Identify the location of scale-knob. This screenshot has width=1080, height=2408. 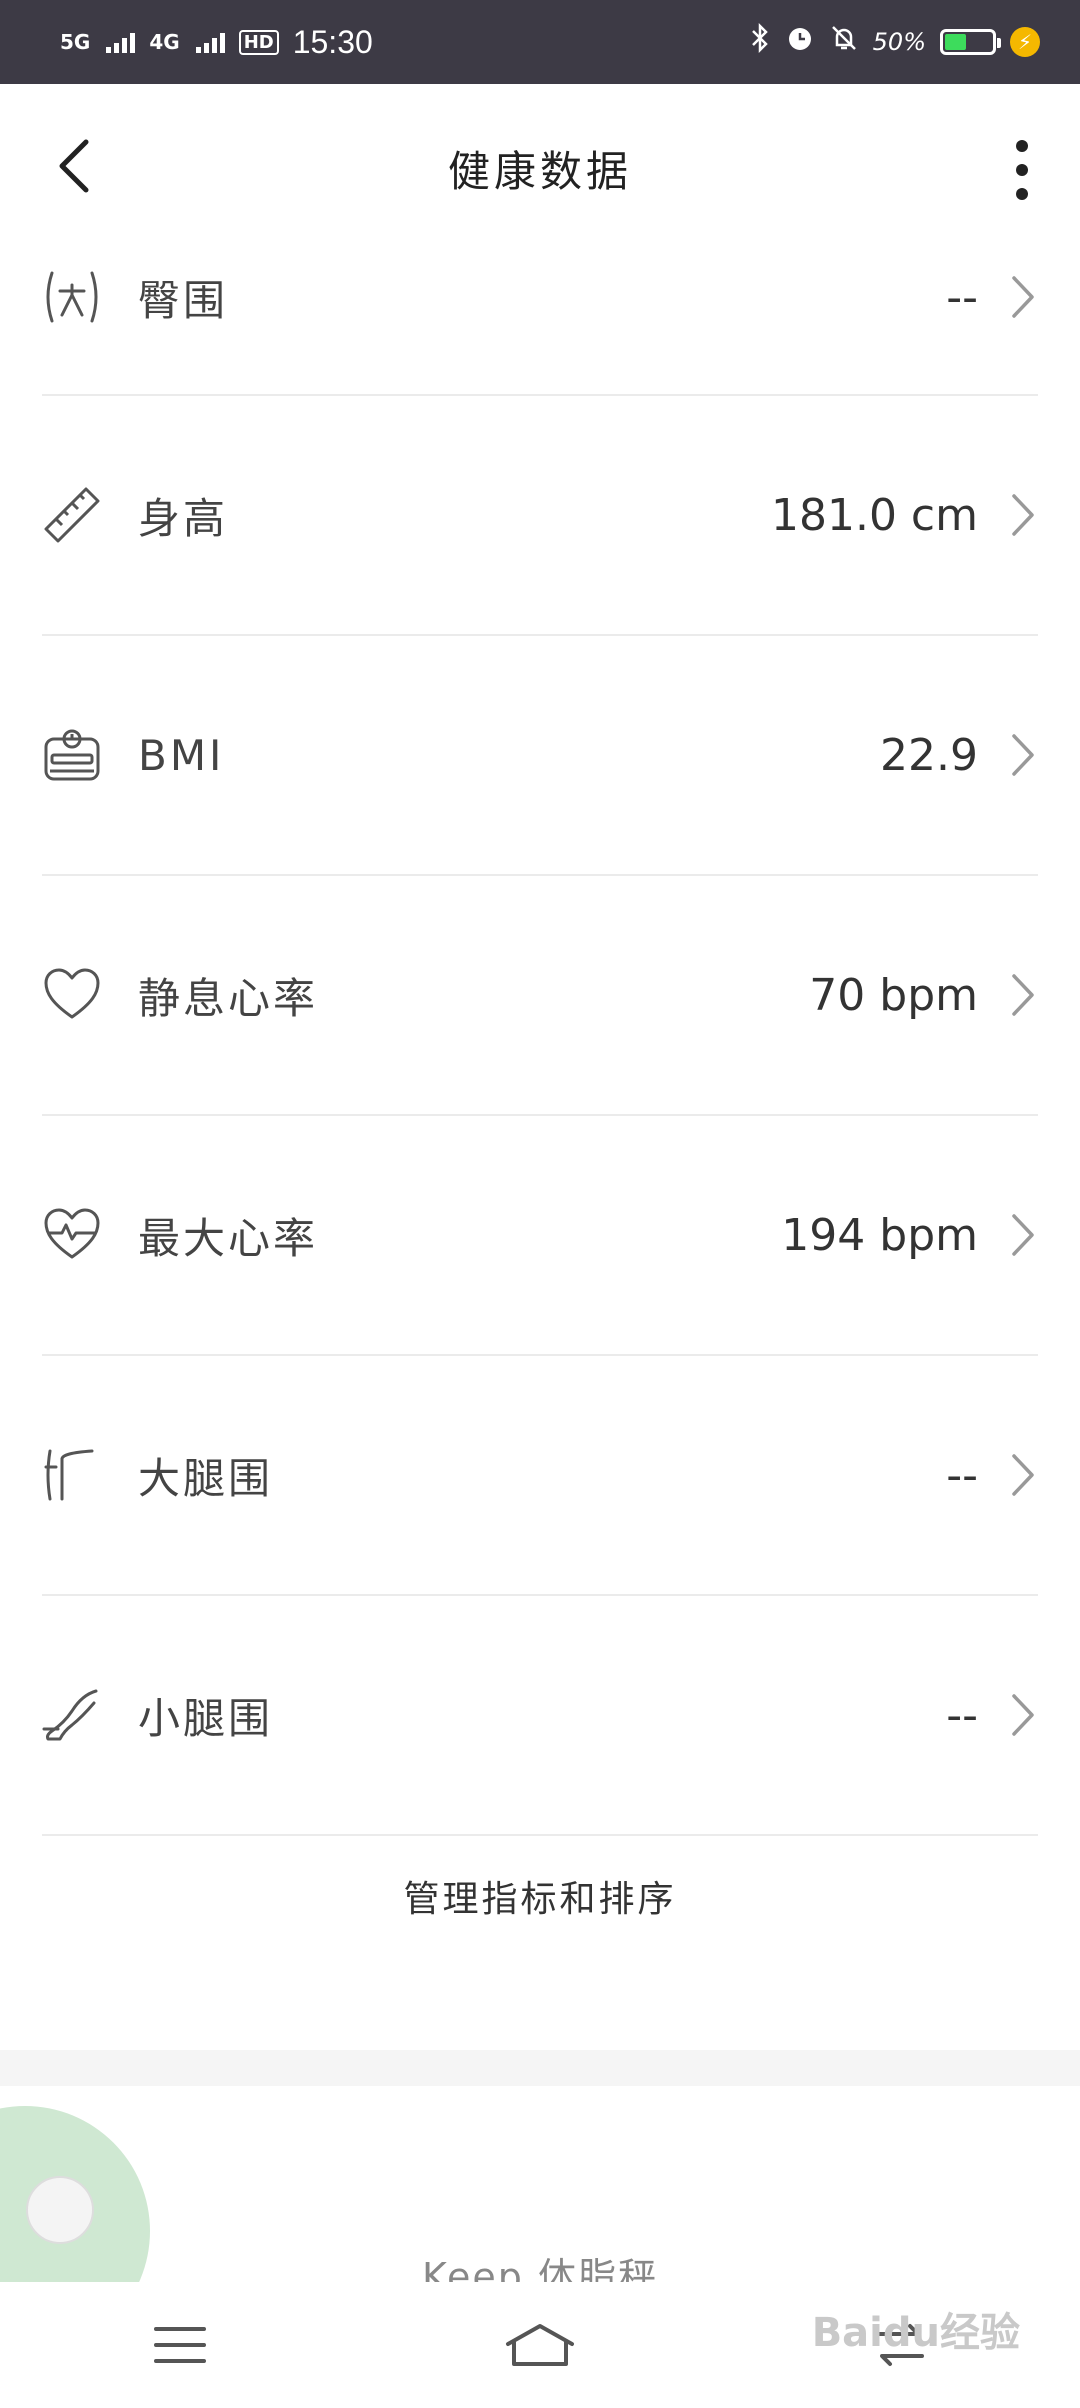
(60, 2210).